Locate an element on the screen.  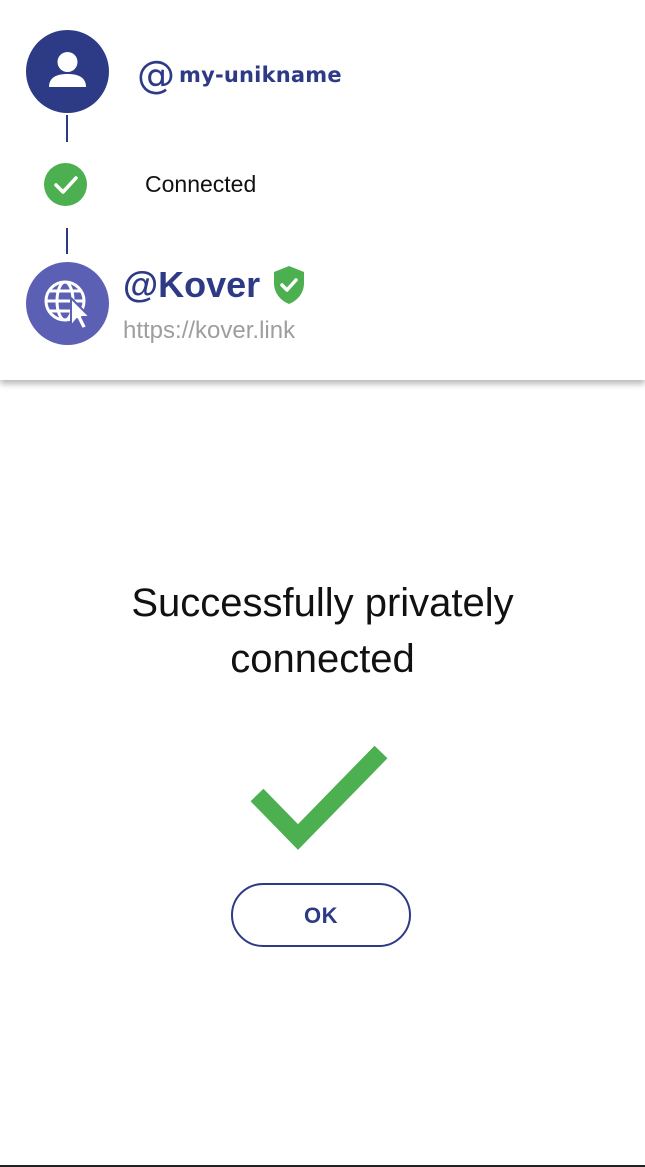
site-name-row: @Kover is located at coordinates (214, 285).